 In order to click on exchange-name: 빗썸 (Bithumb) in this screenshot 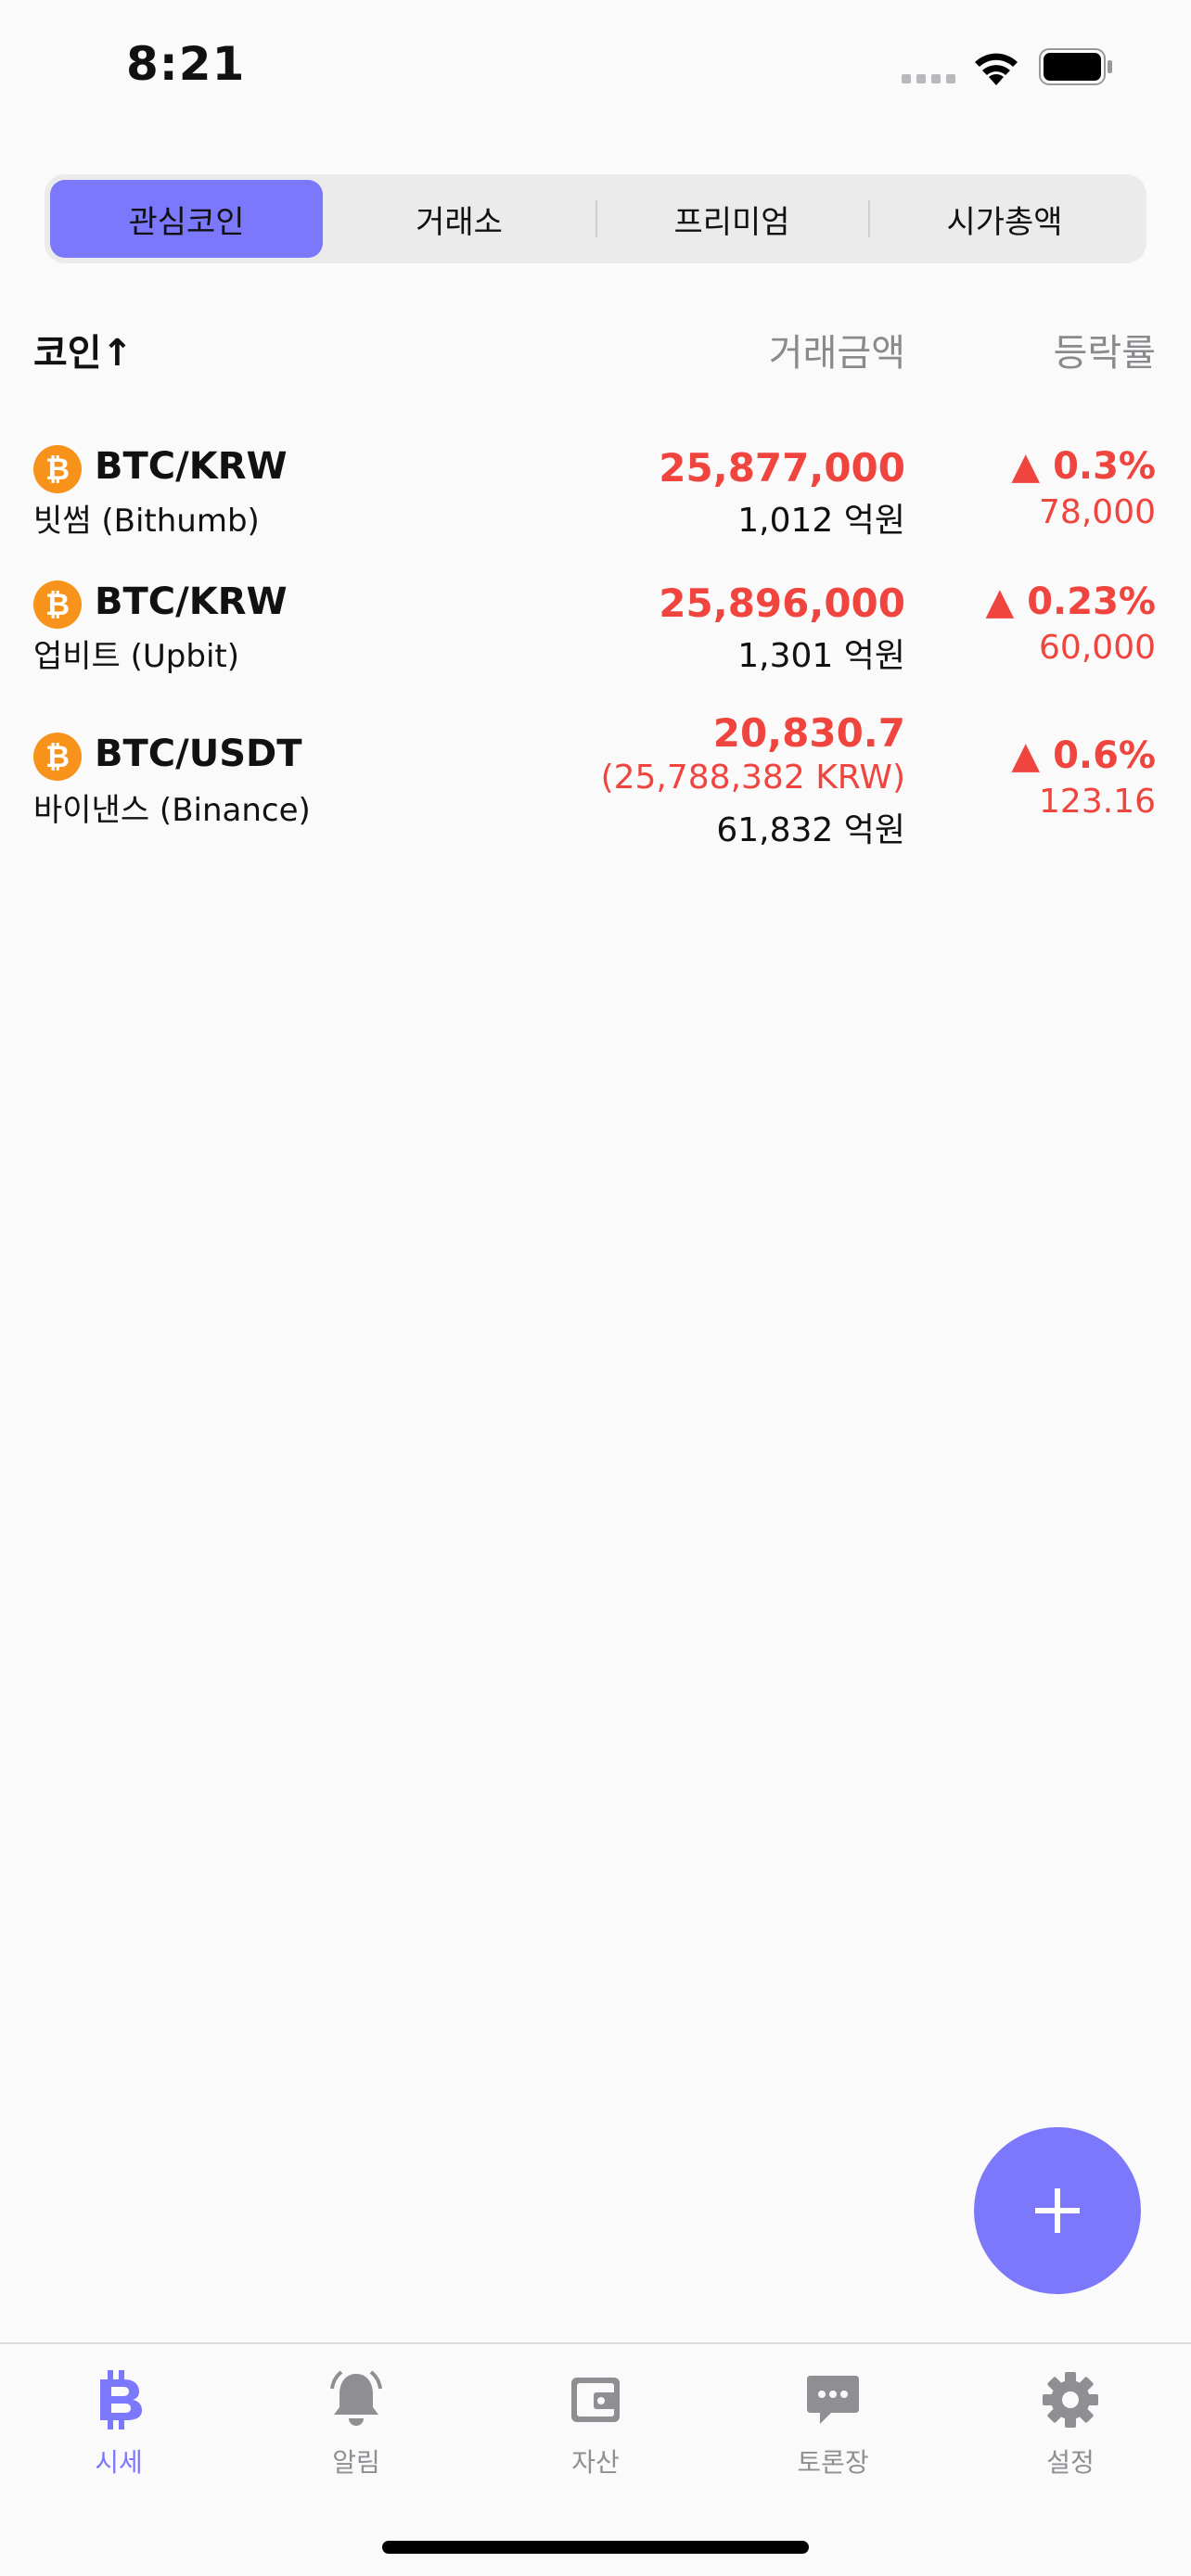, I will do `click(146, 521)`.